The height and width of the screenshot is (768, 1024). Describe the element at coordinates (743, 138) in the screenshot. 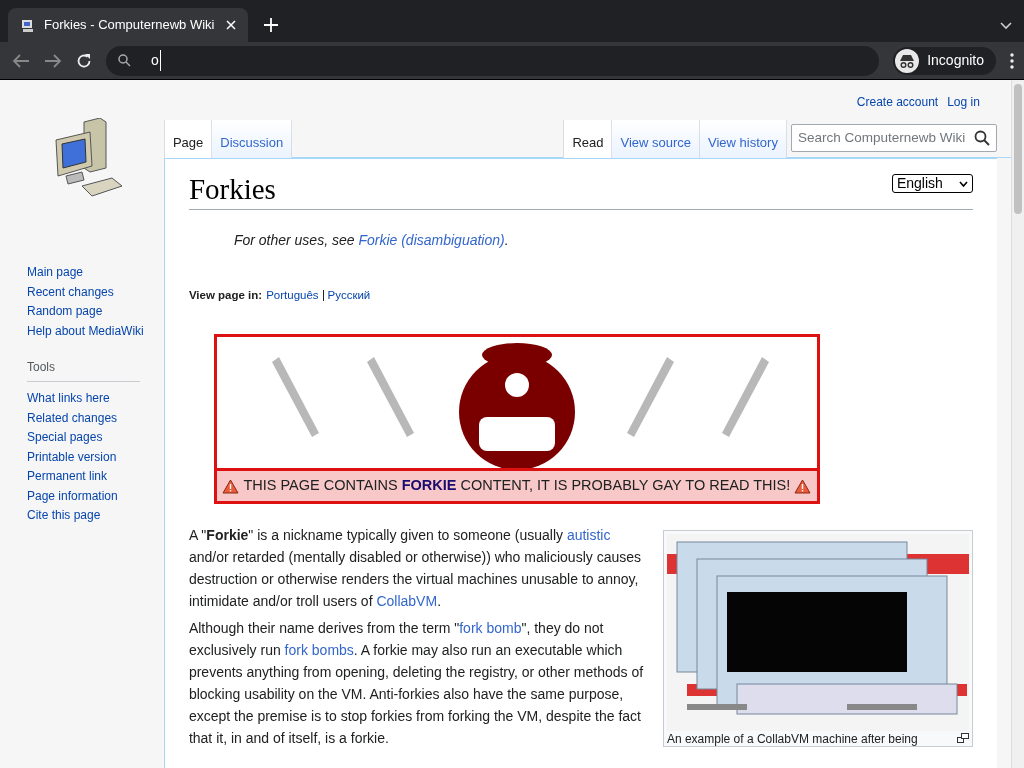

I see `page-tab: View history` at that location.